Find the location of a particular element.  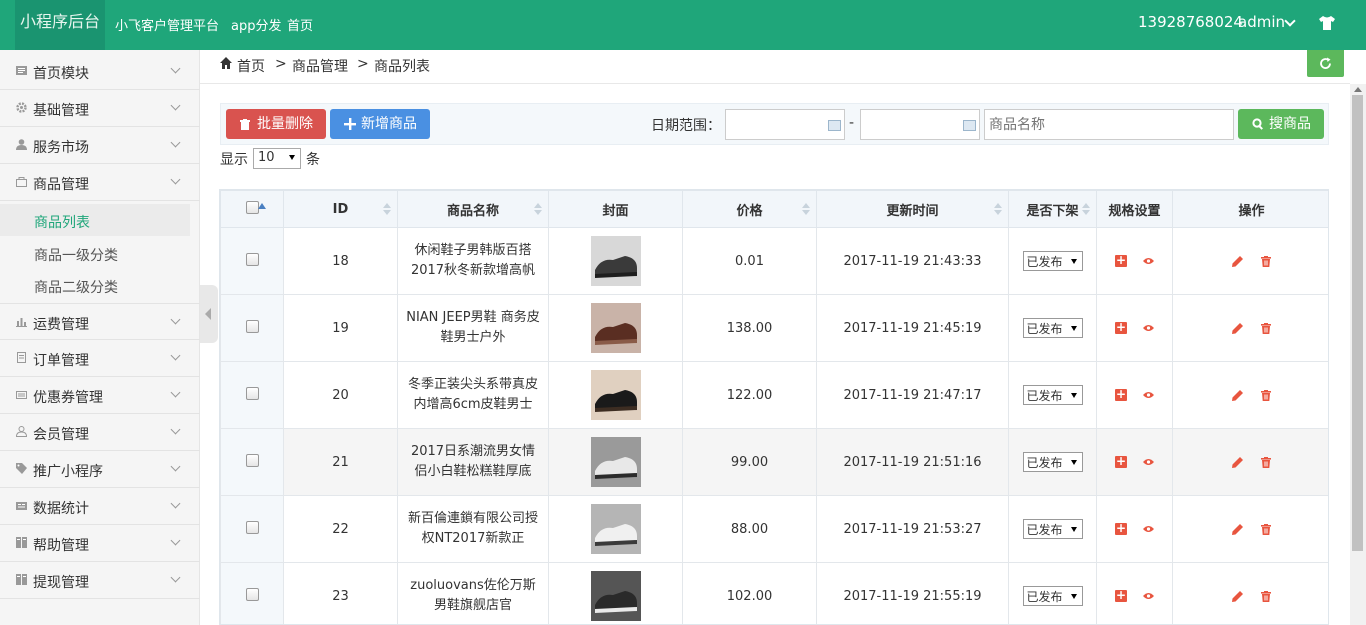

sidebar-item-help: 帮助管理 is located at coordinates (100, 543).